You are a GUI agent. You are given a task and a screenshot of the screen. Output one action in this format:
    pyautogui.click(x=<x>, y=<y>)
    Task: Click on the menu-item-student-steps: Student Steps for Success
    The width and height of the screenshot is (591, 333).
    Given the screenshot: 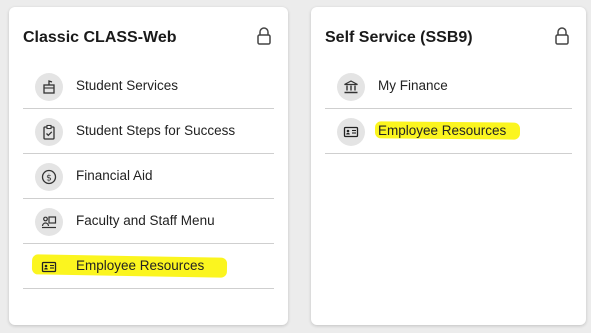 What is the action you would take?
    pyautogui.click(x=148, y=131)
    